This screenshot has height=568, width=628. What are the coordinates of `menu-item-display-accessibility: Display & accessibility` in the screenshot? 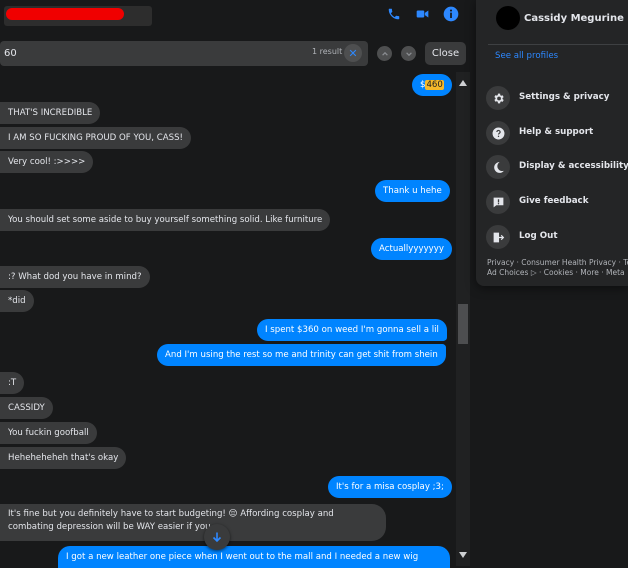 It's located at (557, 168).